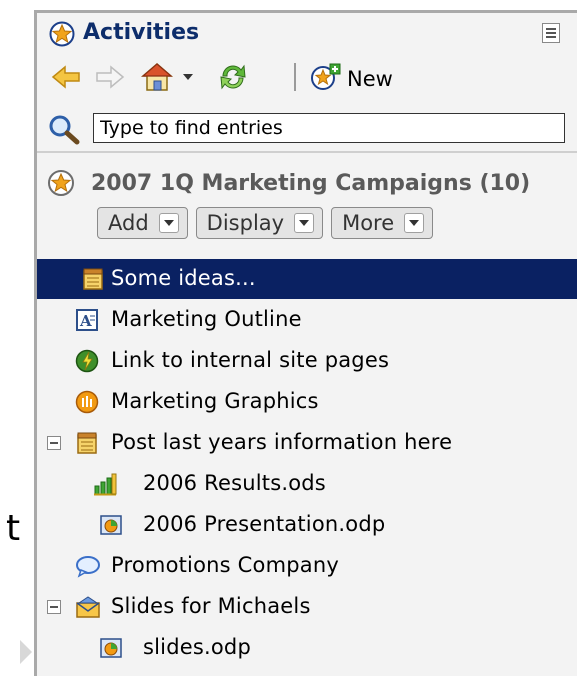  I want to click on search-icon, so click(64, 131).